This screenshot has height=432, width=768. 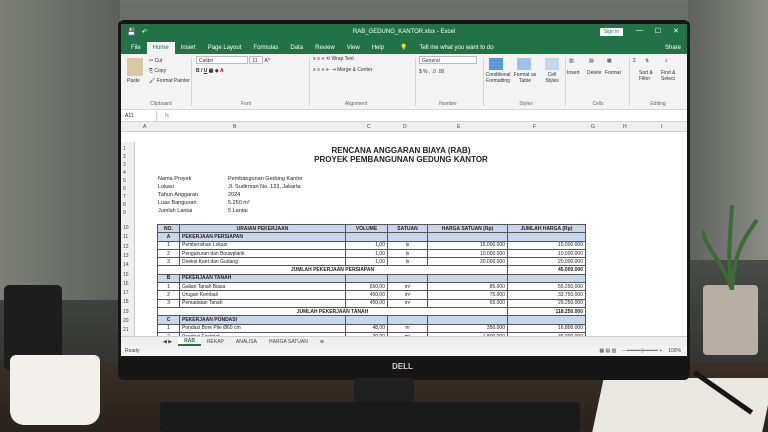 I want to click on insert-button: Insert, so click(x=573, y=73).